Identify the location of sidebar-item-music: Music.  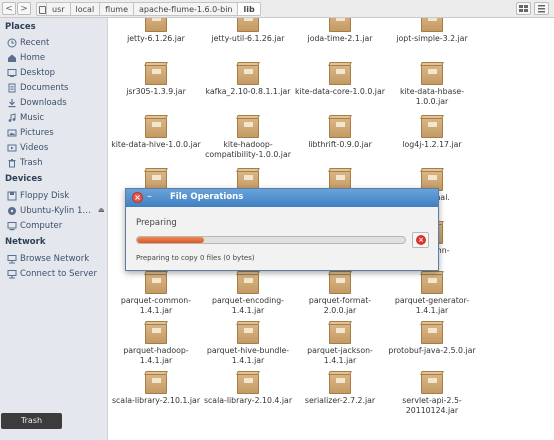
(25, 117).